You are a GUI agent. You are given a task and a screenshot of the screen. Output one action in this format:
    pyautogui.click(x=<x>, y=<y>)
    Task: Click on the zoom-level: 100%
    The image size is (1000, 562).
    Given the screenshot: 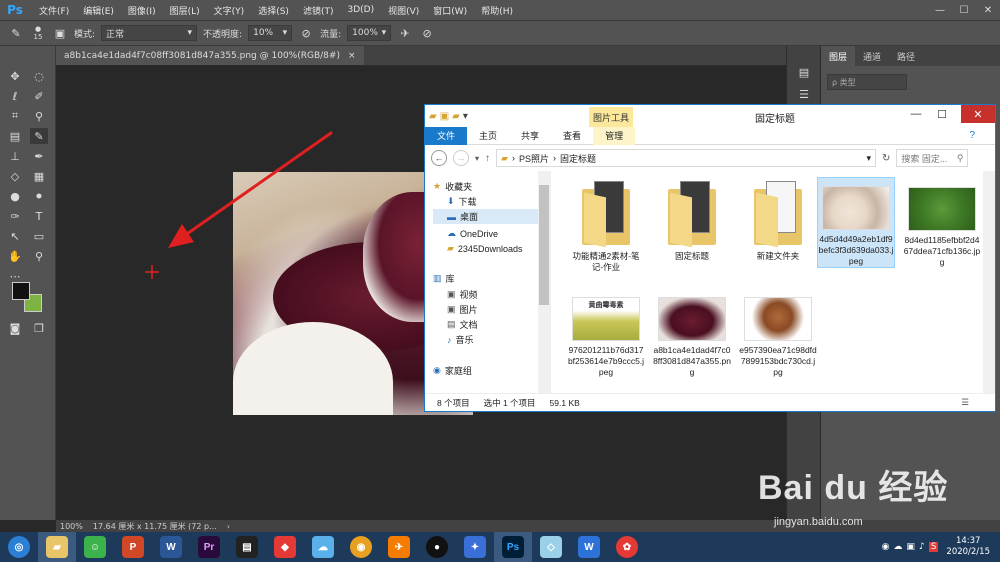 What is the action you would take?
    pyautogui.click(x=71, y=526)
    